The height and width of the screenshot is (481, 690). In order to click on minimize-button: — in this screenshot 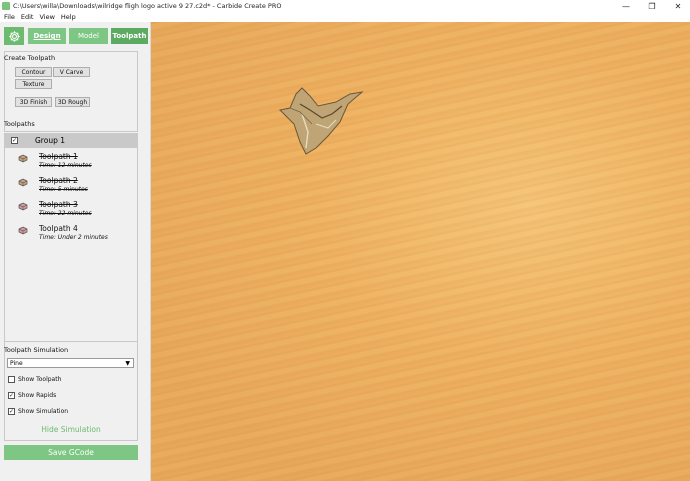, I will do `click(626, 6)`.